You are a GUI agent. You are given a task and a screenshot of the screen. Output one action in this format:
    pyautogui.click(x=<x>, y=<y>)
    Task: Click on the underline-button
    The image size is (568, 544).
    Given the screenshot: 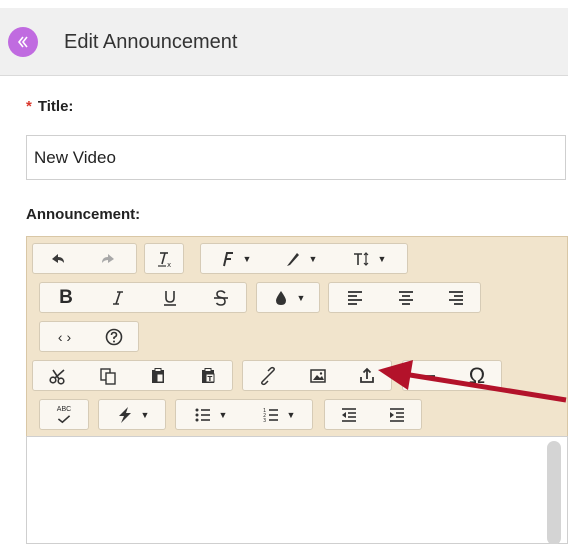 What is the action you would take?
    pyautogui.click(x=170, y=297)
    